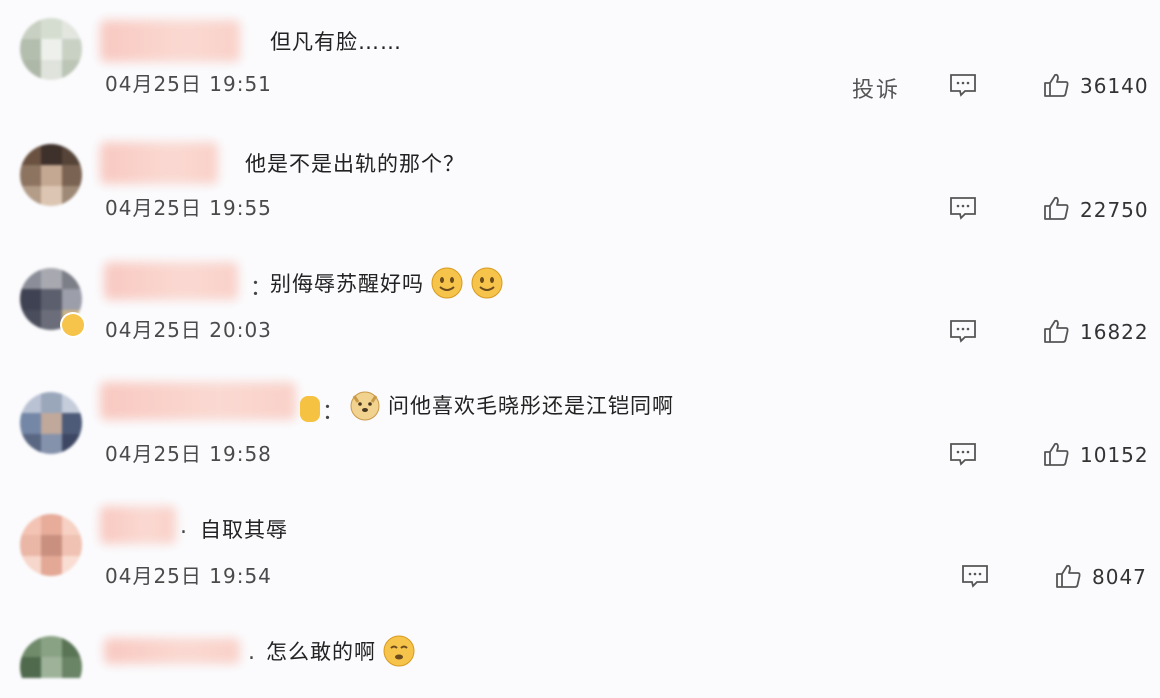 The image size is (1160, 698). I want to click on blush-emoji-icon, so click(399, 651).